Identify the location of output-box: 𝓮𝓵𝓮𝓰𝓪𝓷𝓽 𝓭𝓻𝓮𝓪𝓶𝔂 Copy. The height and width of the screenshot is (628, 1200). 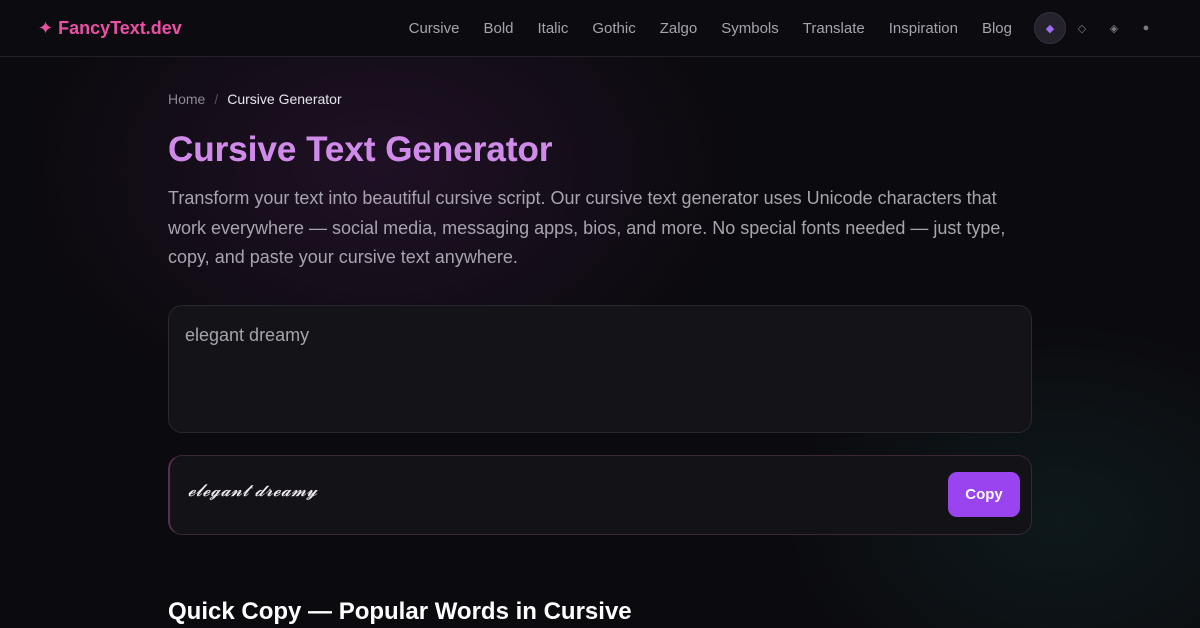
(600, 494).